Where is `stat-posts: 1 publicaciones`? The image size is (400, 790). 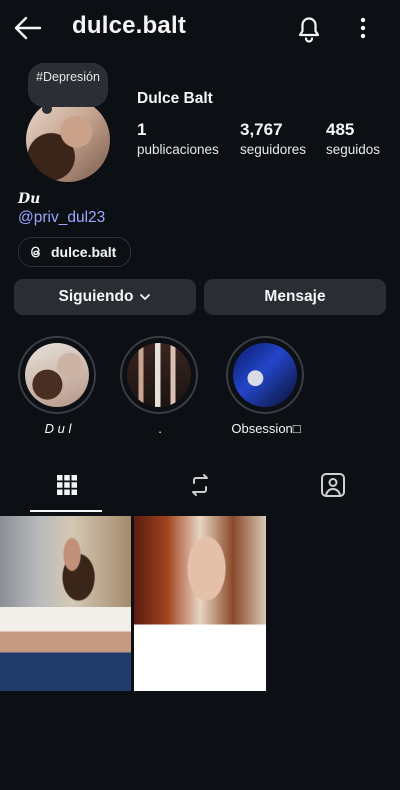
stat-posts: 1 publicaciones is located at coordinates (178, 138).